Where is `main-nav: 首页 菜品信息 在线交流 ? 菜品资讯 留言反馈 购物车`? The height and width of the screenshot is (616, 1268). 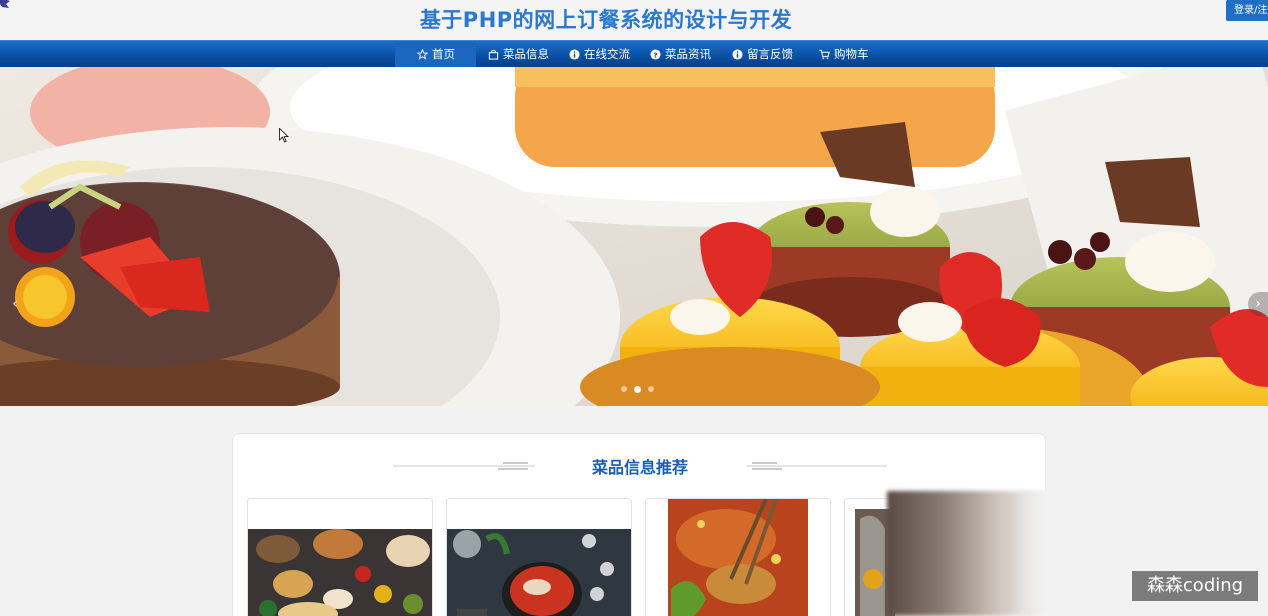
main-nav: 首页 菜品信息 在线交流 ? 菜品资讯 留言反馈 购物车 is located at coordinates (634, 53).